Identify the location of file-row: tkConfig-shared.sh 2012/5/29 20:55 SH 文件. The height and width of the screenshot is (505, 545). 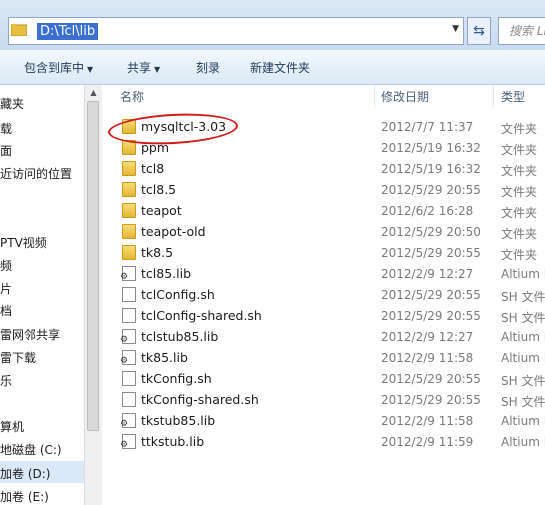
(323, 399).